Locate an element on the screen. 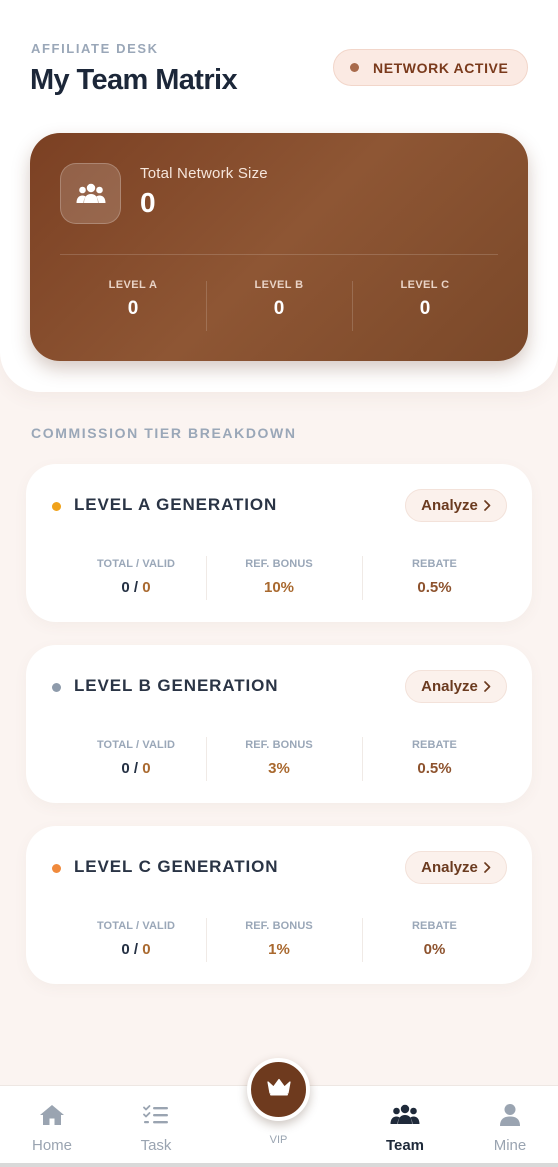  network-size-label: Total Network Size is located at coordinates (204, 173).